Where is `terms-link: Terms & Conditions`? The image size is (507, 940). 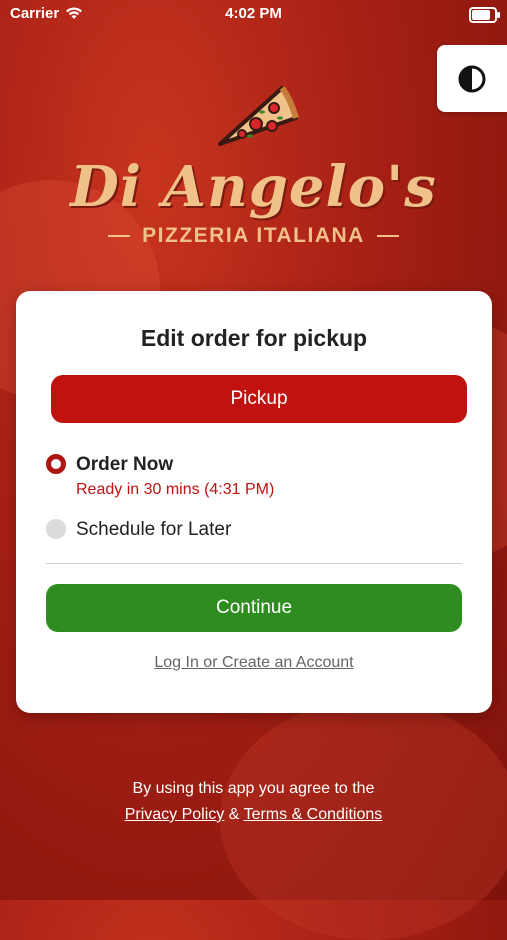
terms-link: Terms & Conditions is located at coordinates (313, 814).